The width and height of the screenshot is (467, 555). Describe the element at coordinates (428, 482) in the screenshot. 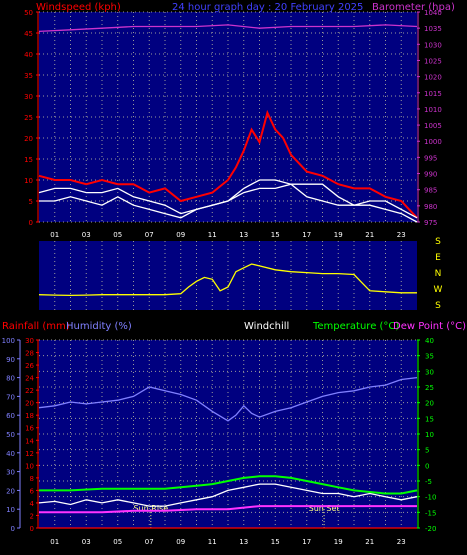

I see `temperature-tick-label: -5` at that location.